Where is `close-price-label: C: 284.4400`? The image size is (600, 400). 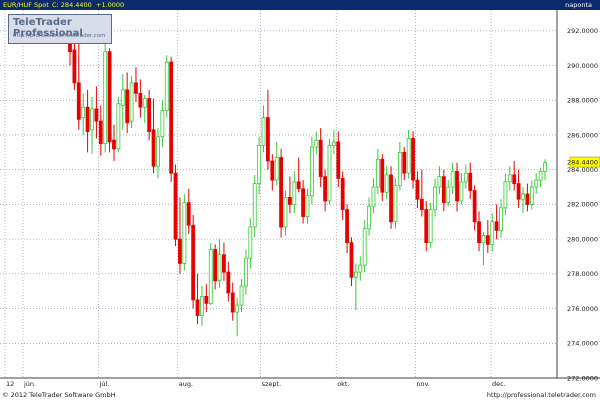
close-price-label: C: 284.4400 is located at coordinates (72, 5).